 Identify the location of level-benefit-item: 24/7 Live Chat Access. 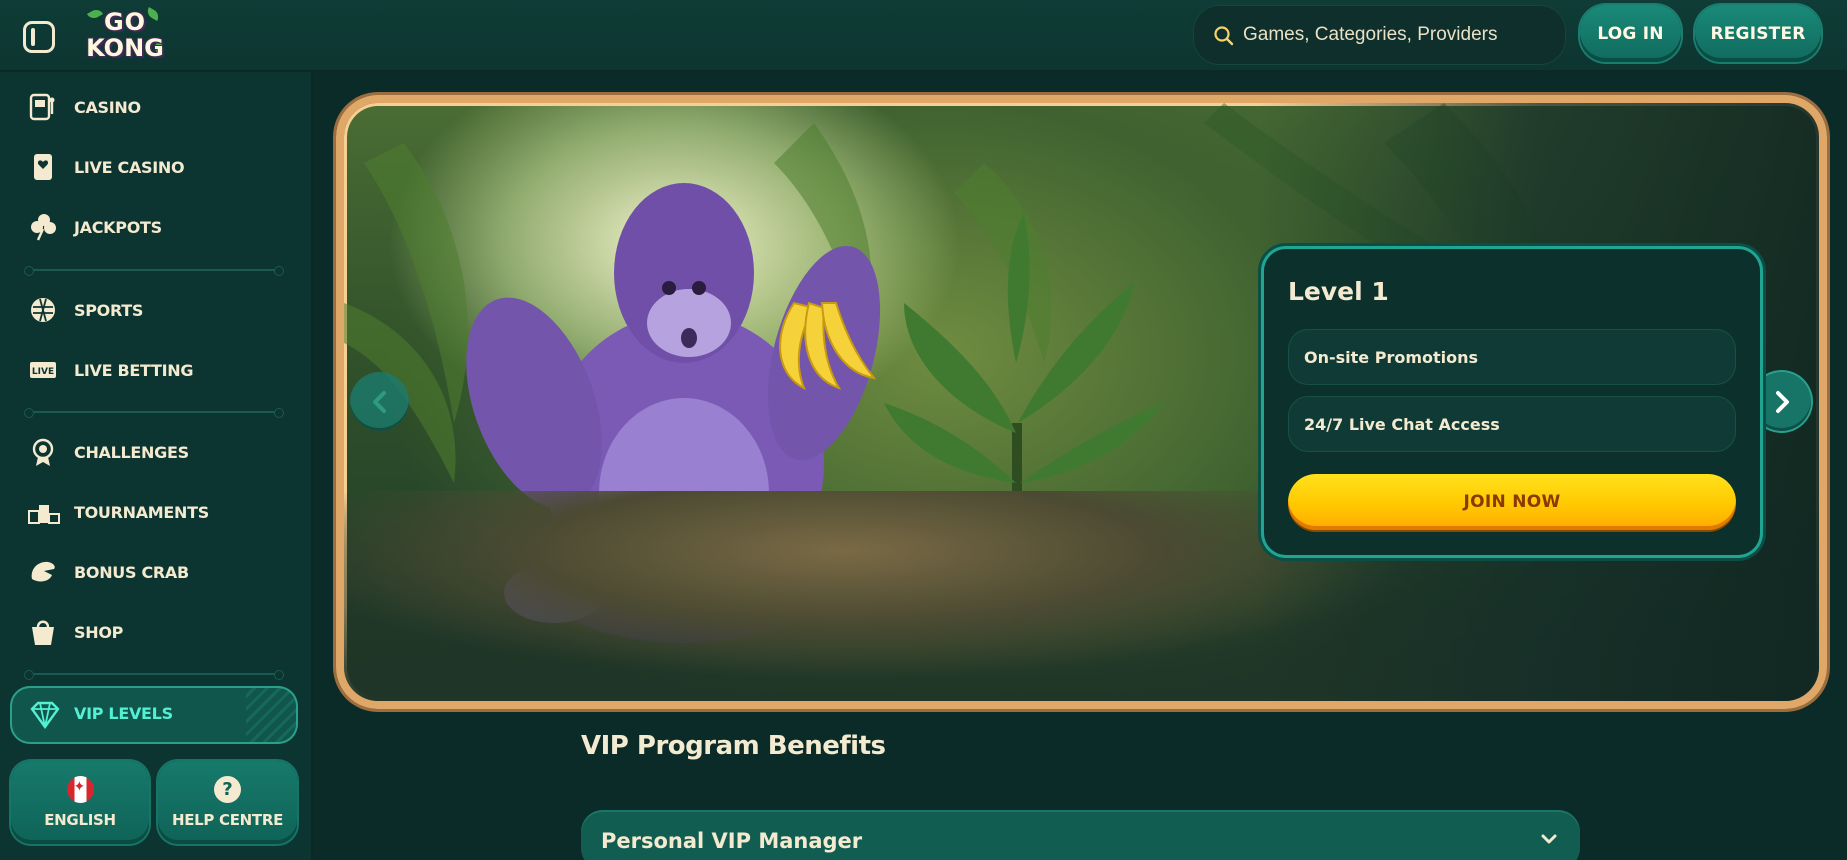
(1512, 424).